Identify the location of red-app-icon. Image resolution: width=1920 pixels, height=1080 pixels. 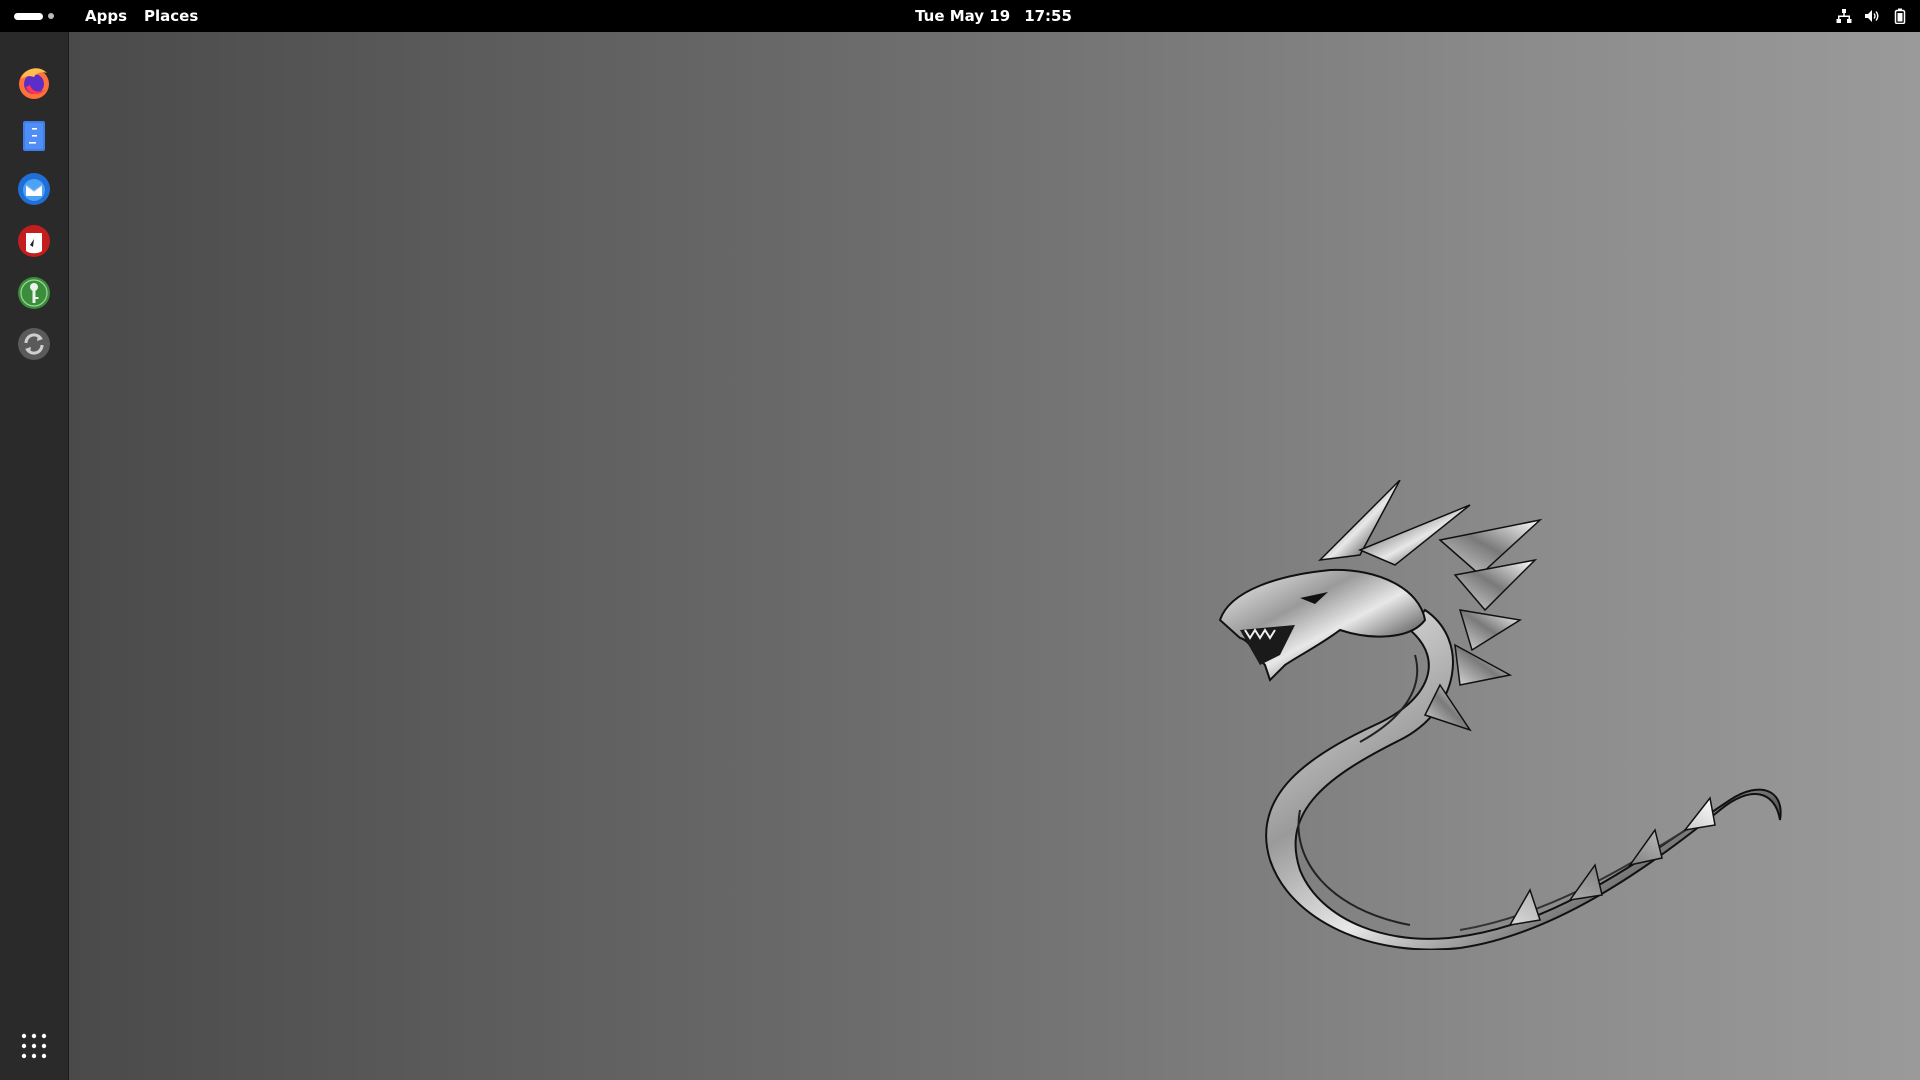
(34, 241).